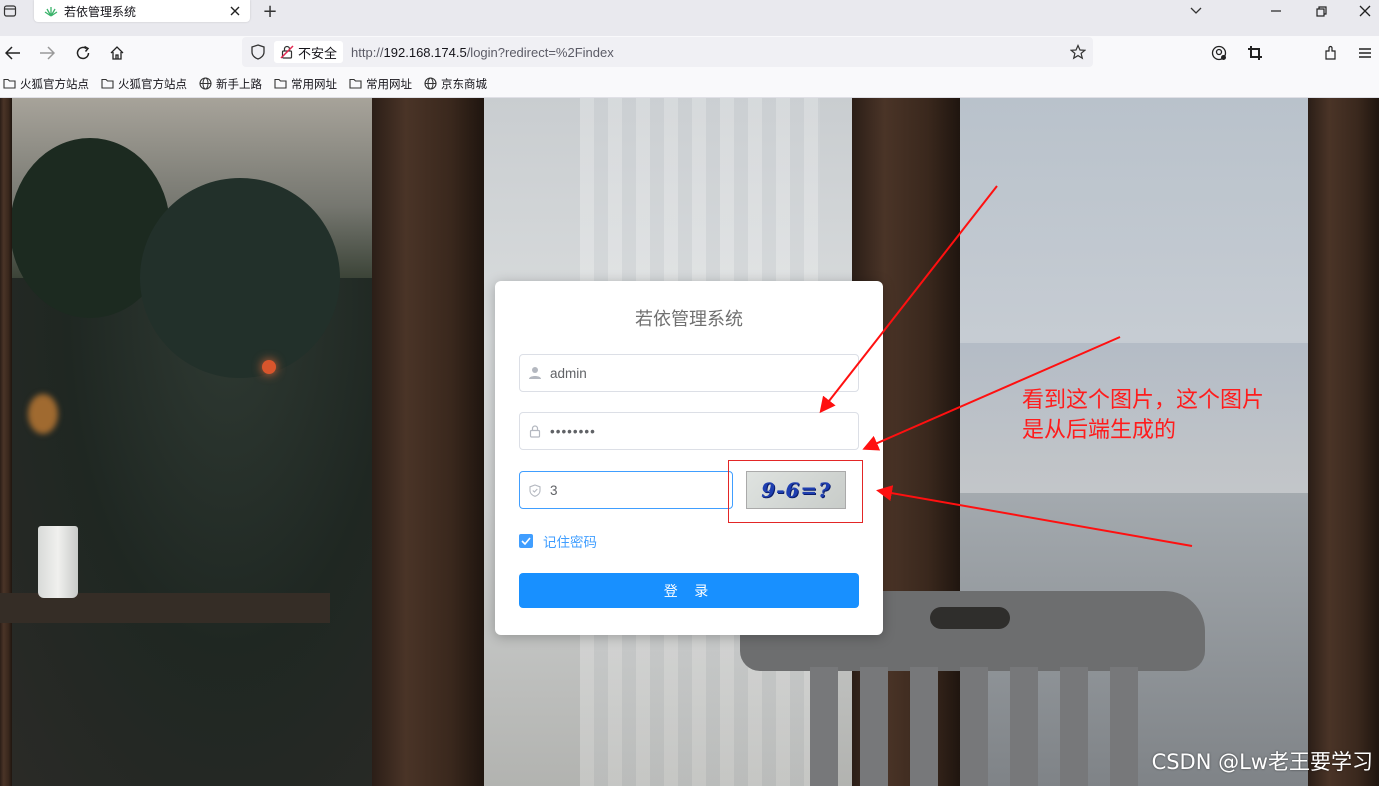 Image resolution: width=1379 pixels, height=786 pixels. I want to click on url-path: /login?redirect=%2Findex, so click(540, 52).